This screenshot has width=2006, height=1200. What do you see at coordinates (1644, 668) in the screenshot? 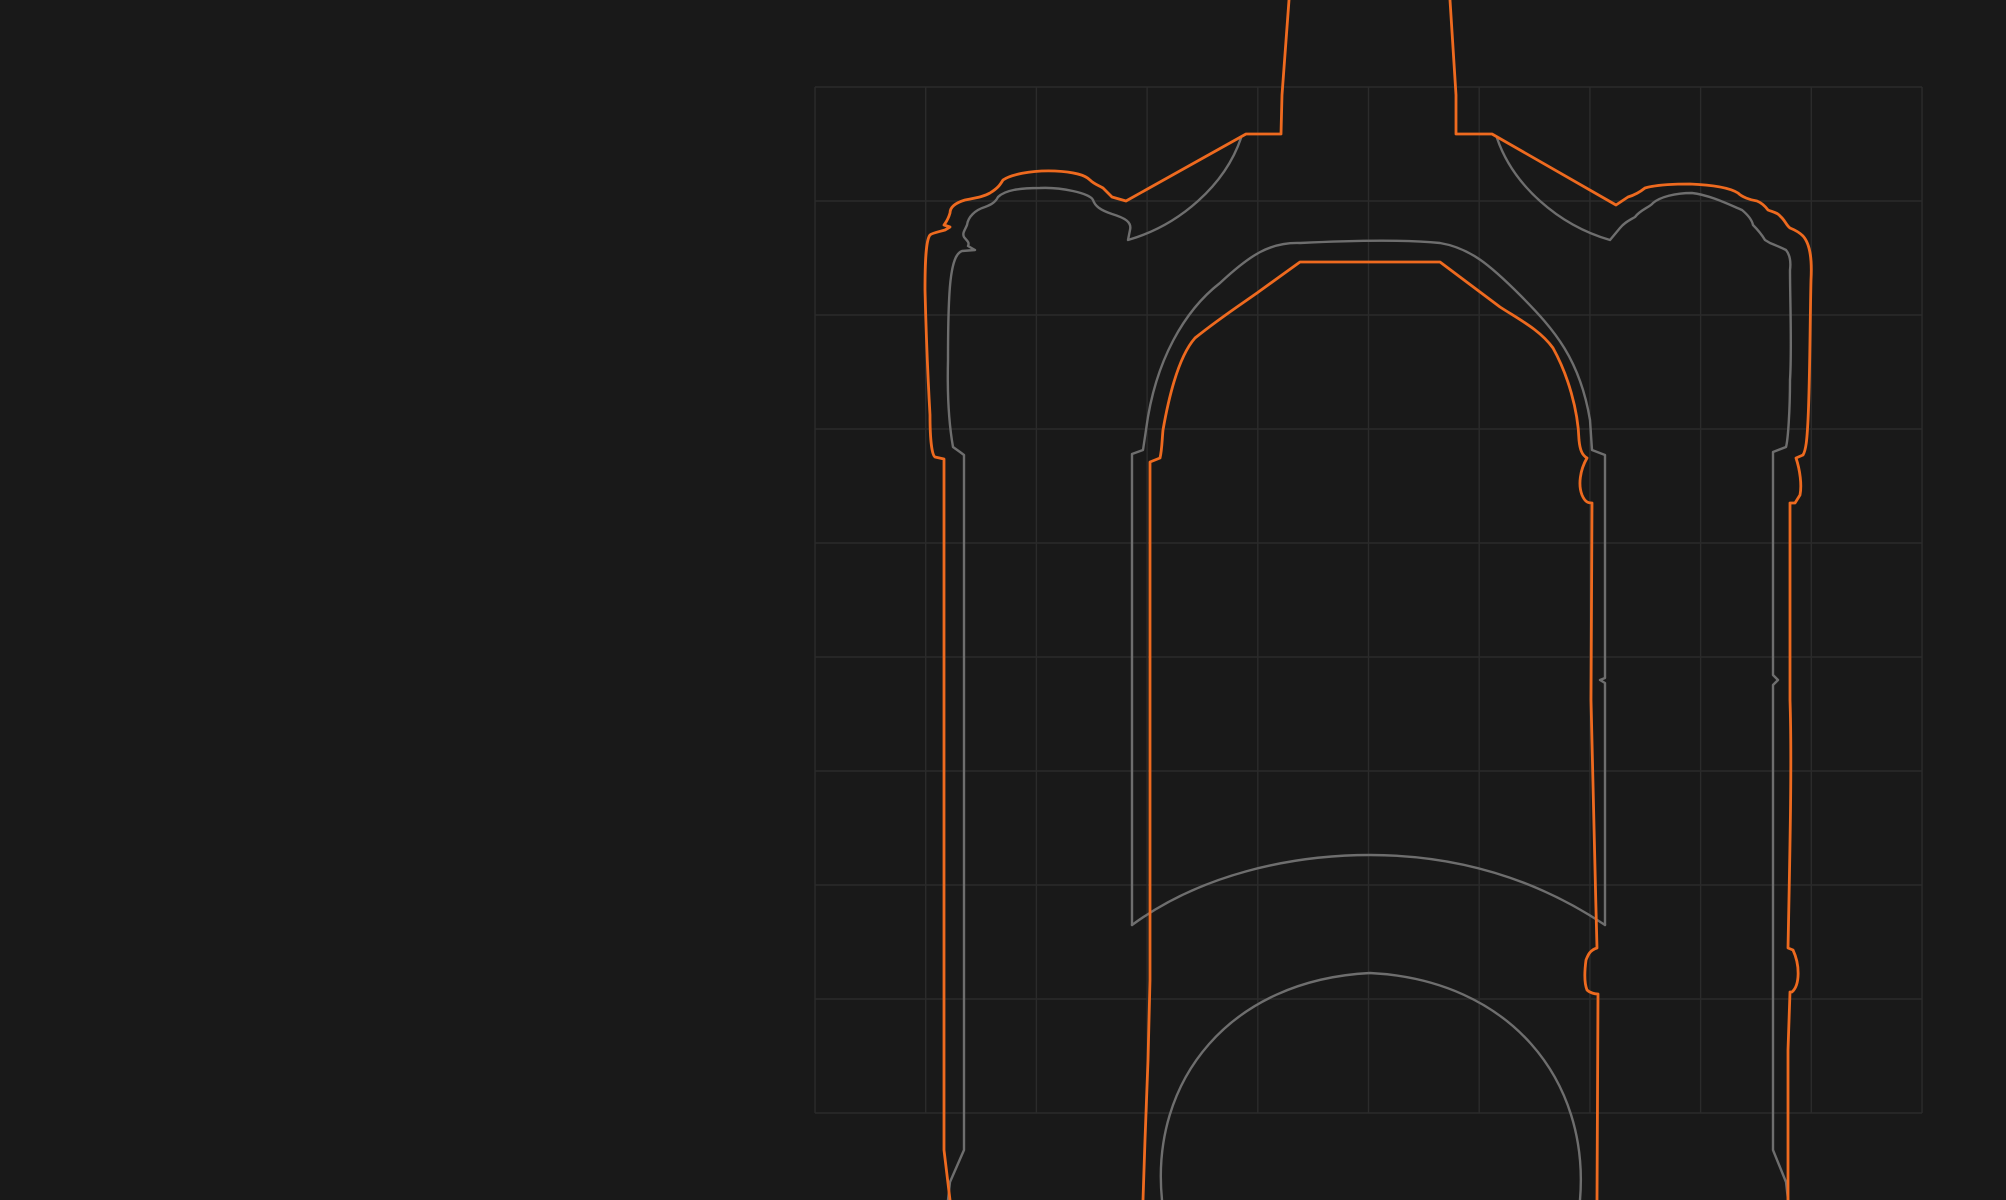
I see `inner-right-crown-outline` at bounding box center [1644, 668].